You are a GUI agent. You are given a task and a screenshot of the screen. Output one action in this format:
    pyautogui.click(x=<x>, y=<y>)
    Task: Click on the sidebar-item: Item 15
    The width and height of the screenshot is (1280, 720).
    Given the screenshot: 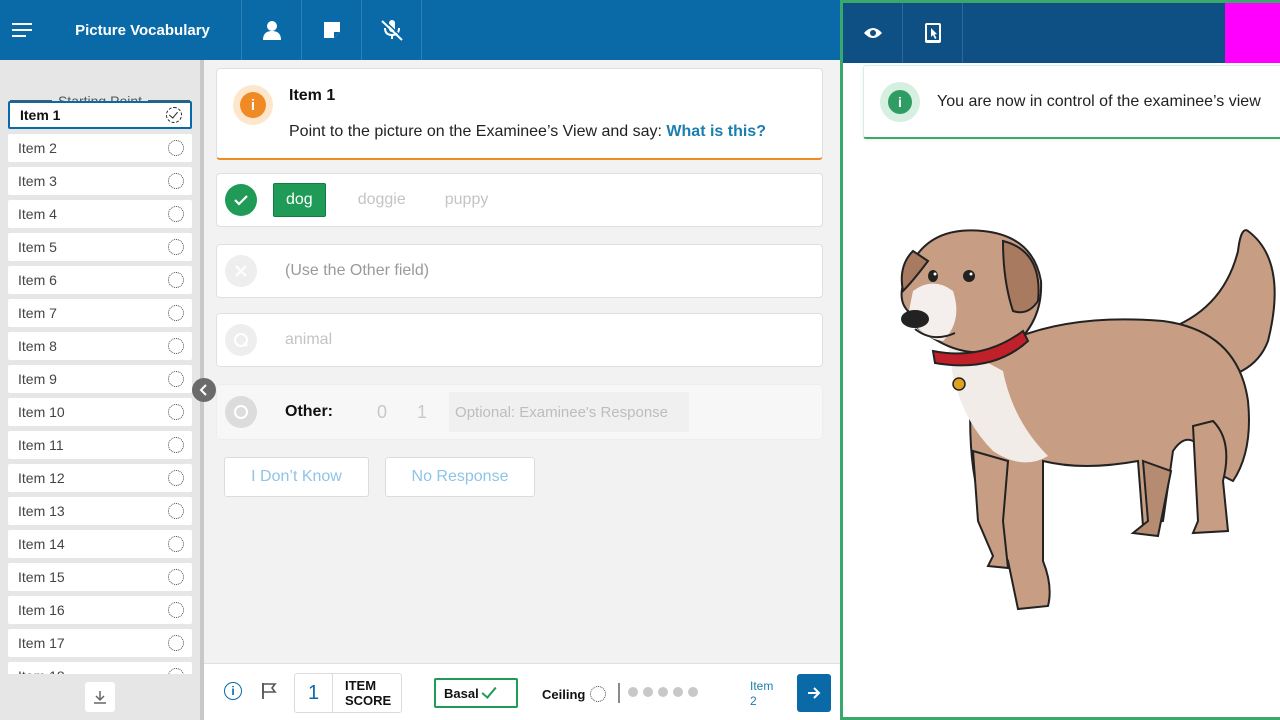 What is the action you would take?
    pyautogui.click(x=100, y=577)
    